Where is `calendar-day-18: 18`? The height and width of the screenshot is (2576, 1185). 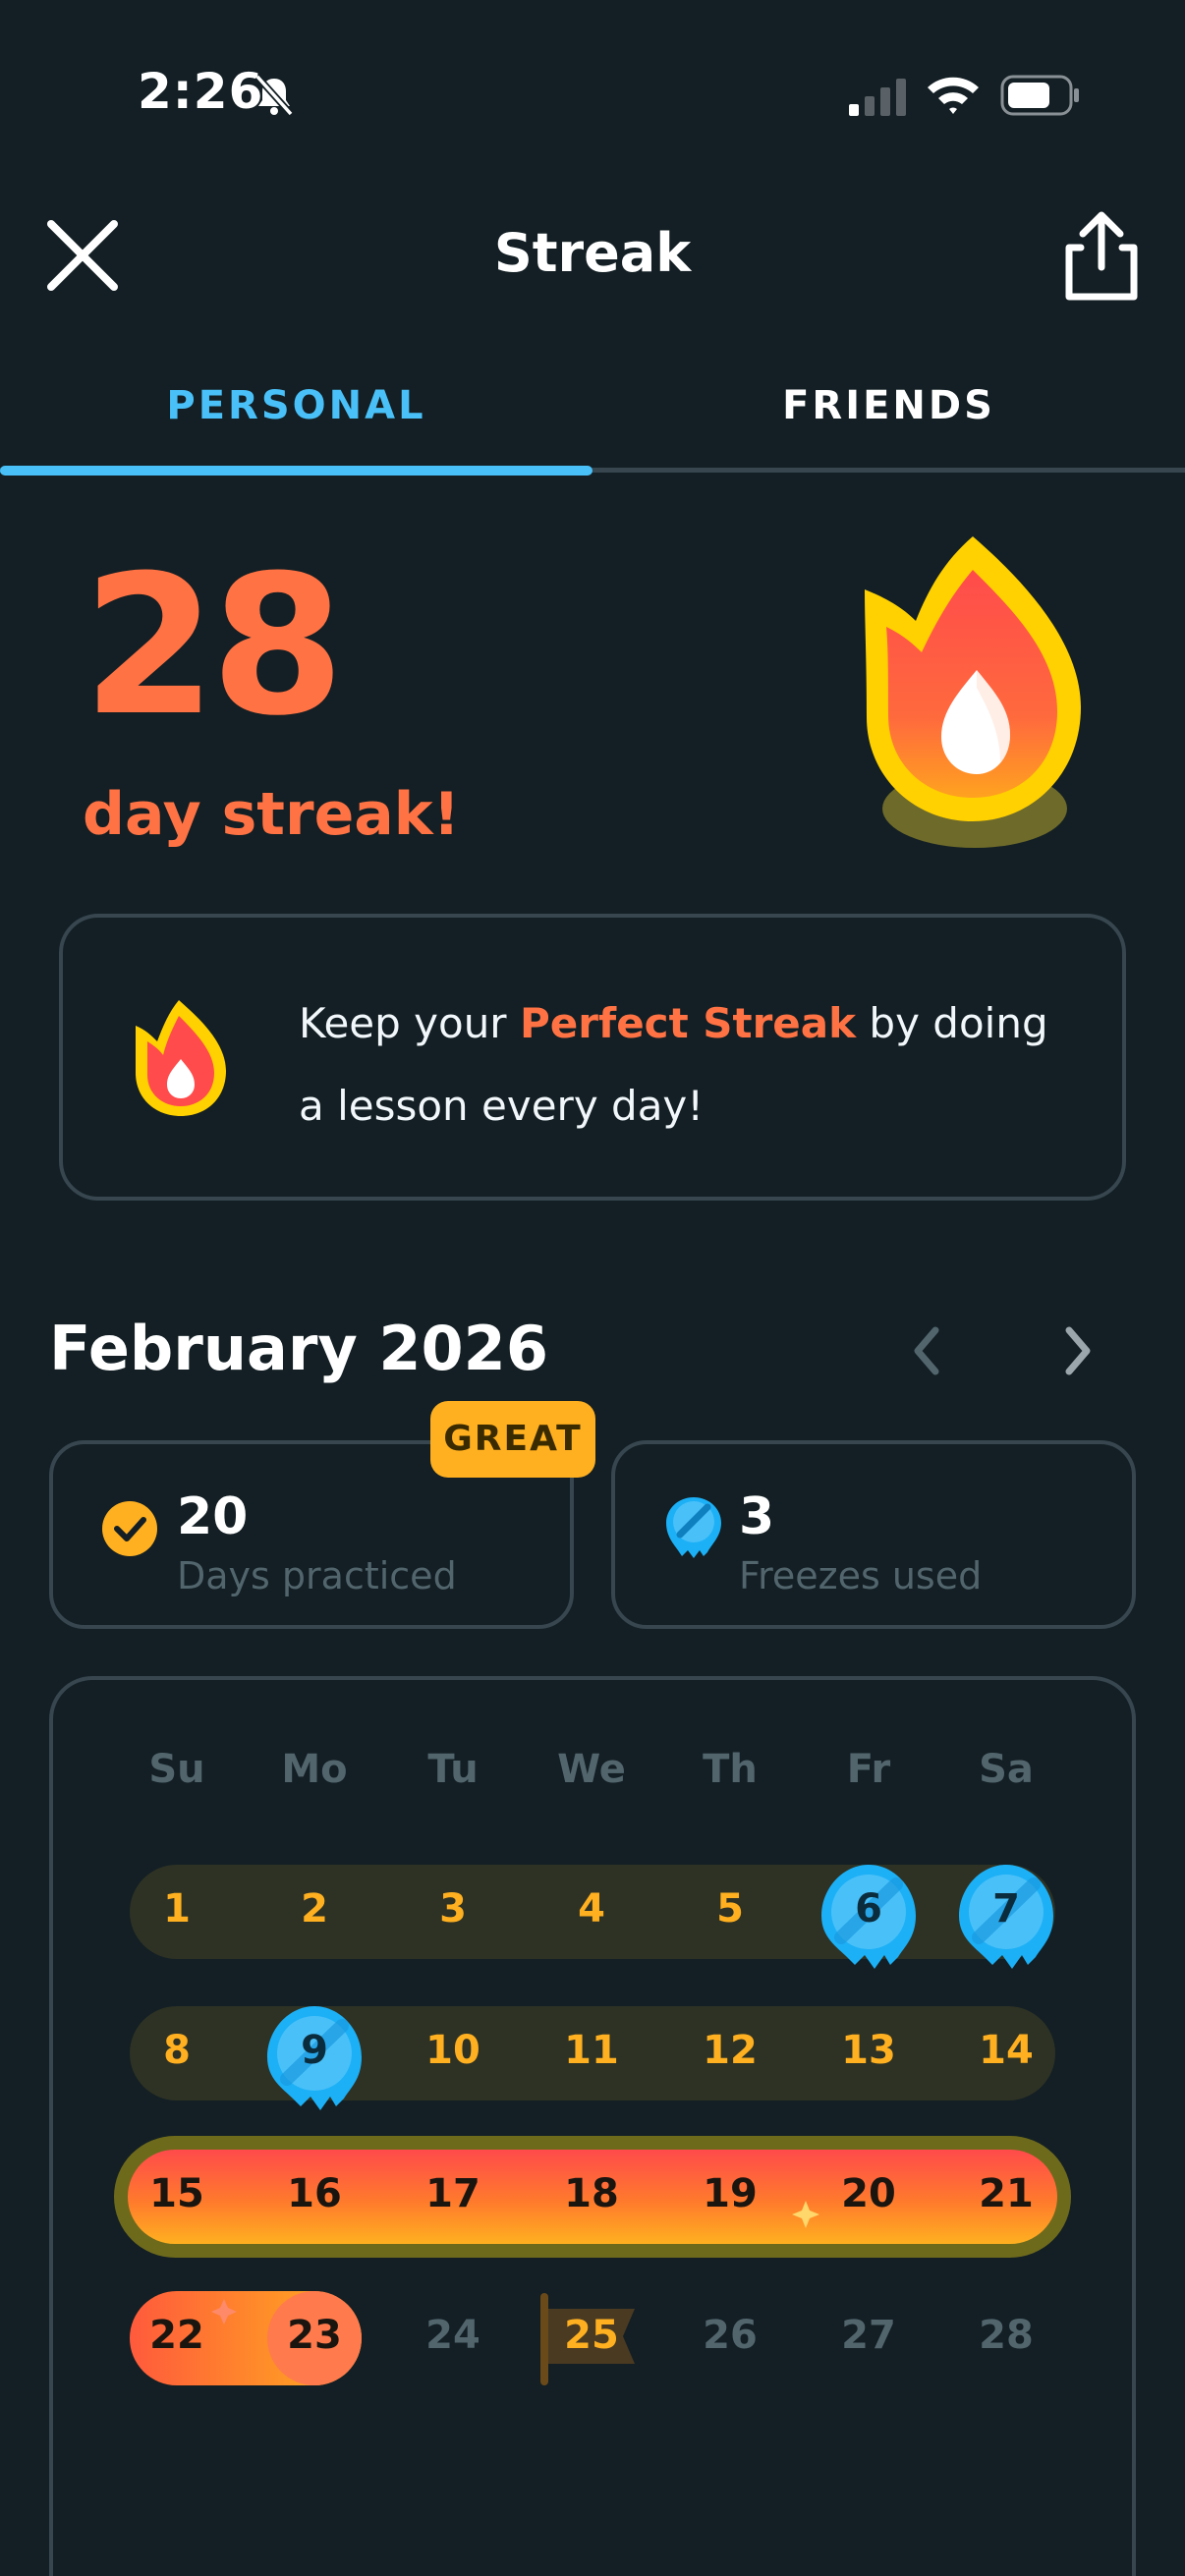
calendar-day-18: 18 is located at coordinates (592, 2193).